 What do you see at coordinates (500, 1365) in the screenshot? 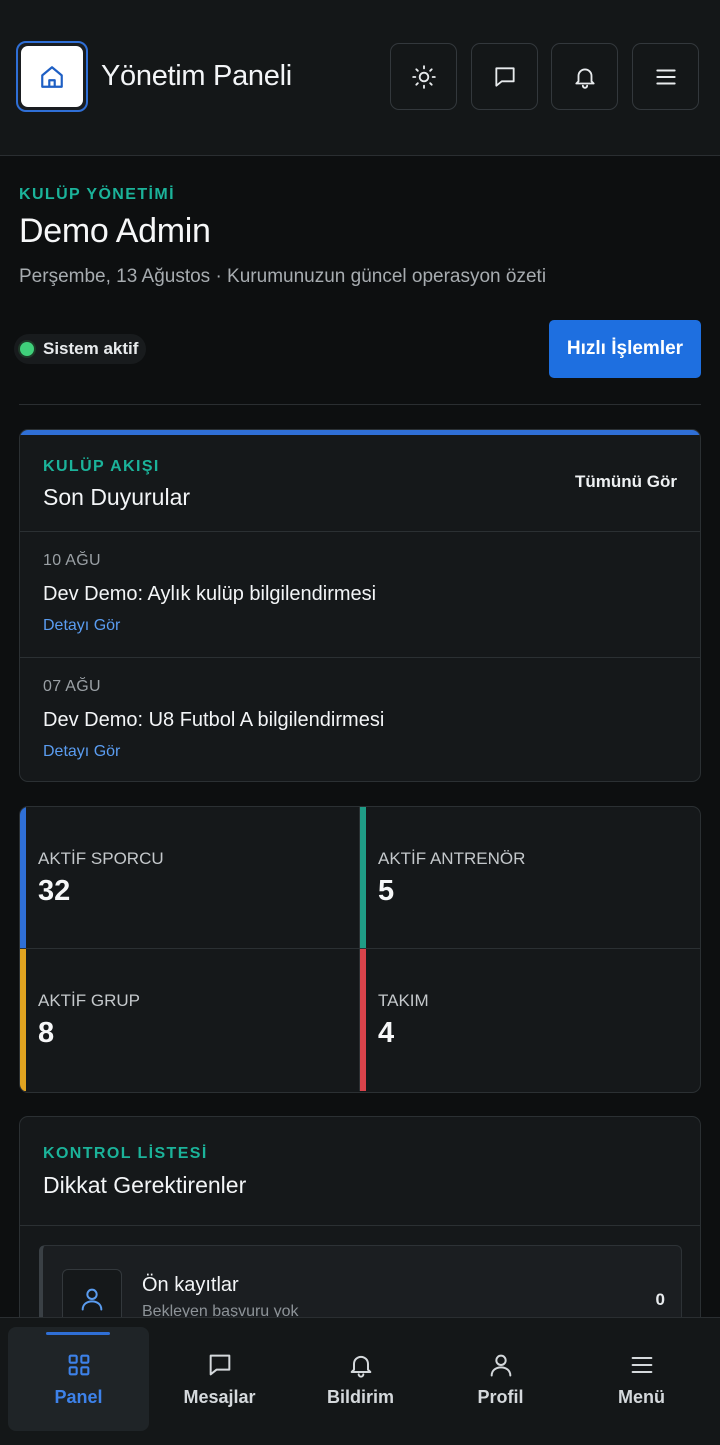
I see `user-icon` at bounding box center [500, 1365].